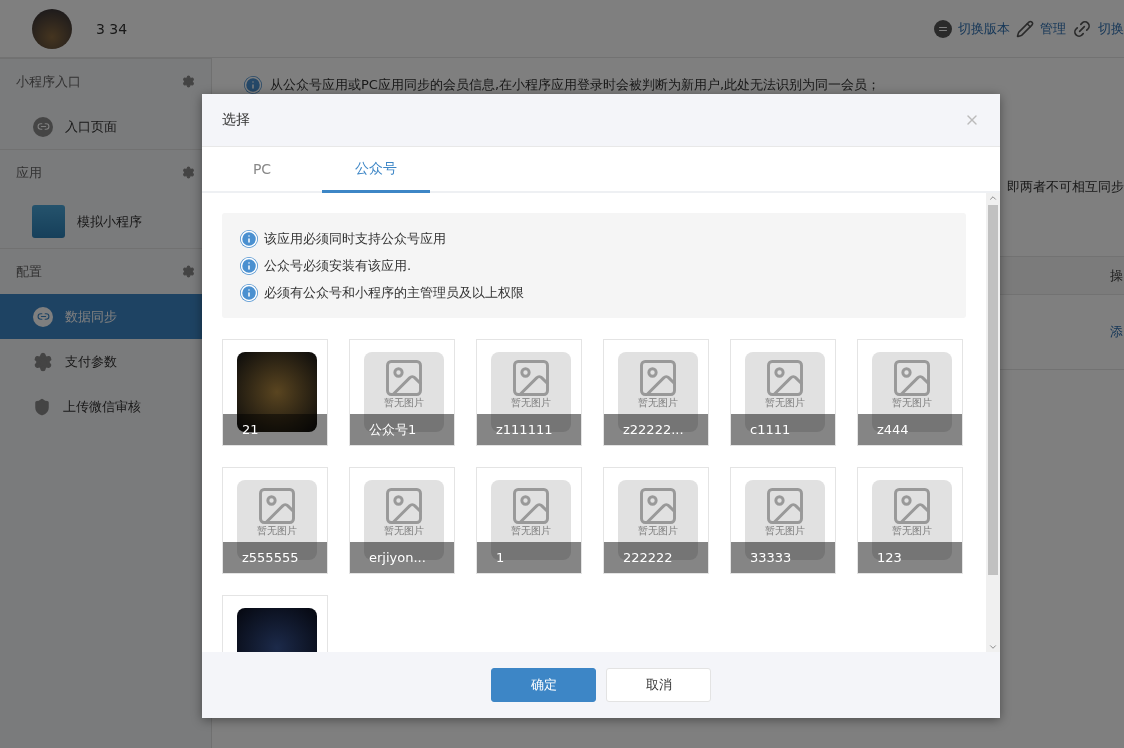 This screenshot has height=748, width=1124. What do you see at coordinates (783, 557) in the screenshot?
I see `account-name: 33333` at bounding box center [783, 557].